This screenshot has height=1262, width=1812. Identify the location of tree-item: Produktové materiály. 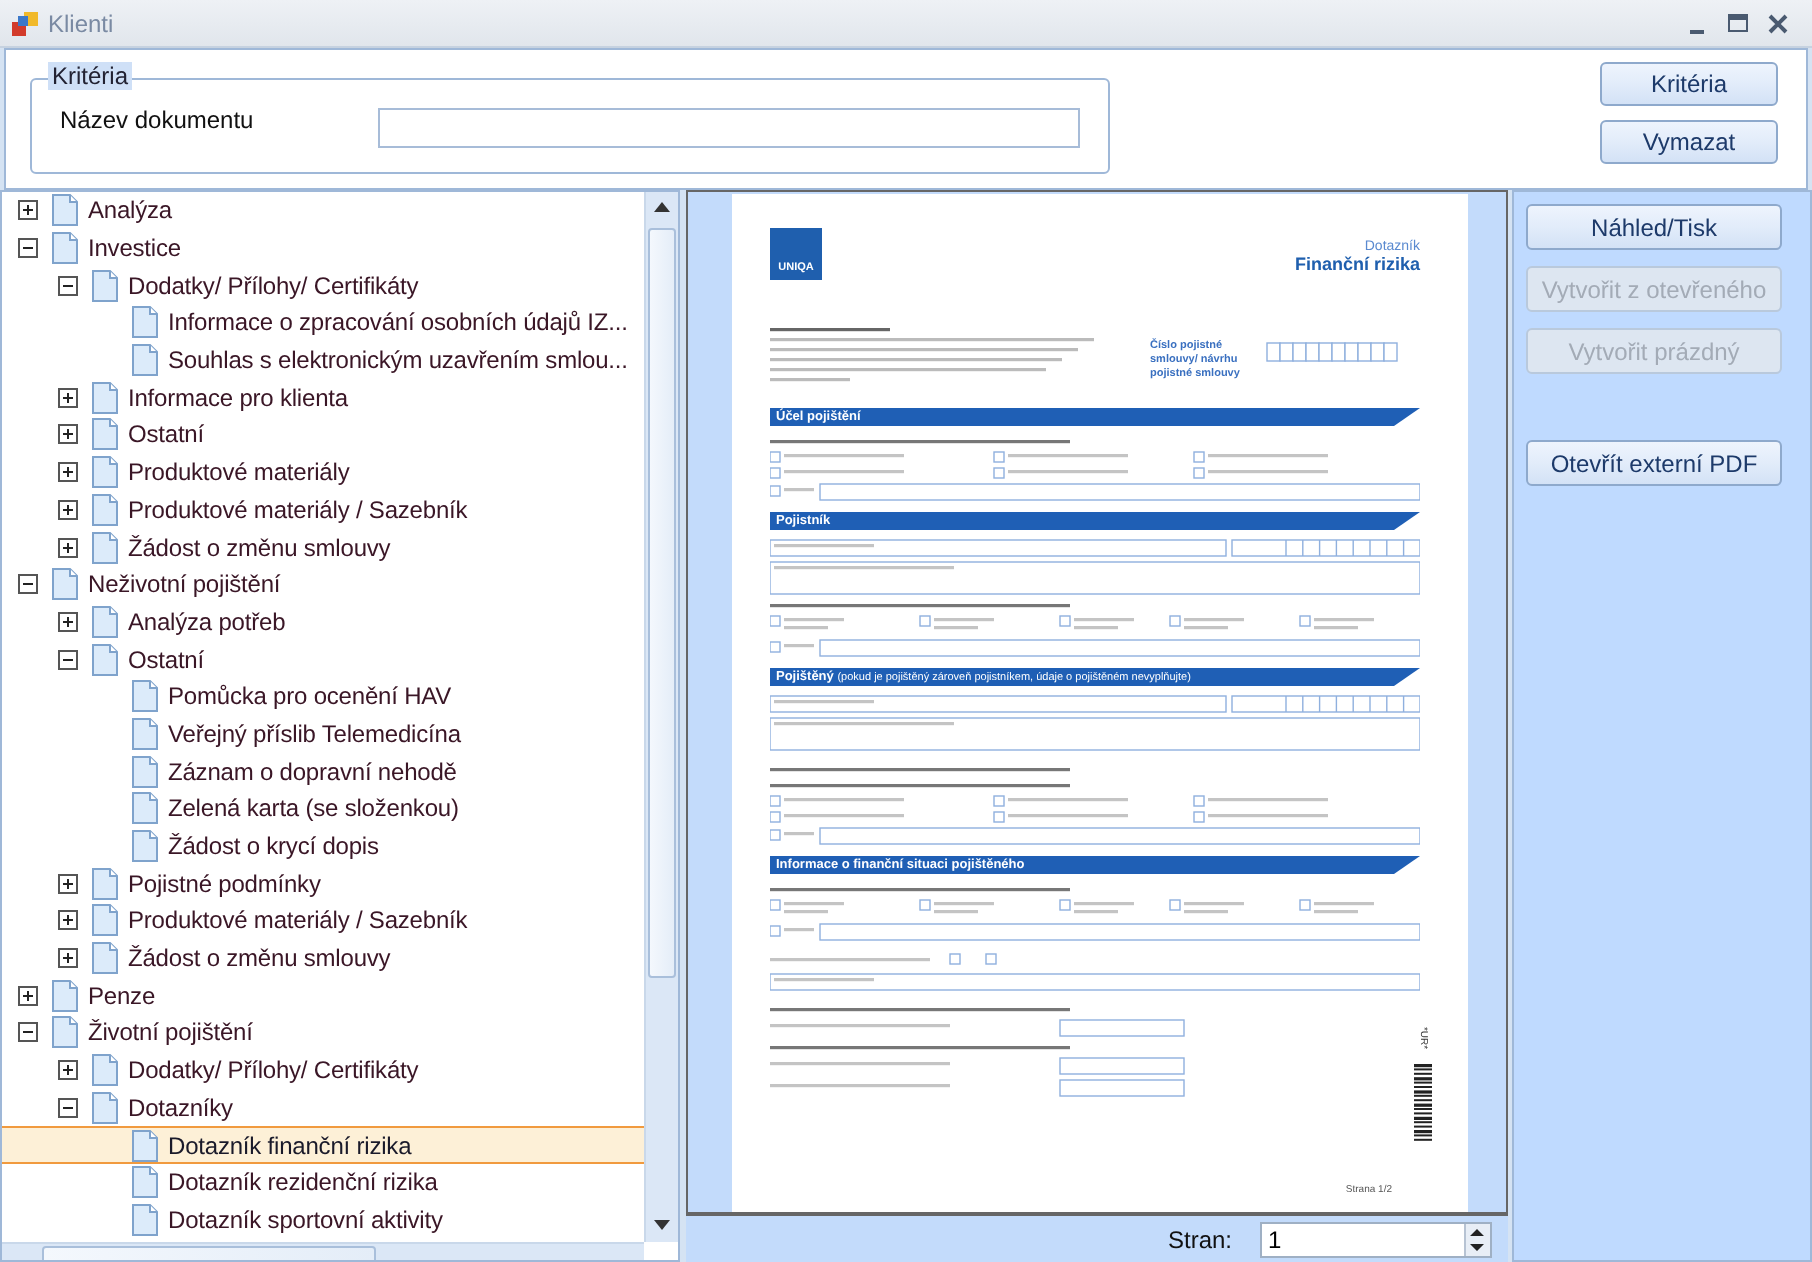
(324, 472).